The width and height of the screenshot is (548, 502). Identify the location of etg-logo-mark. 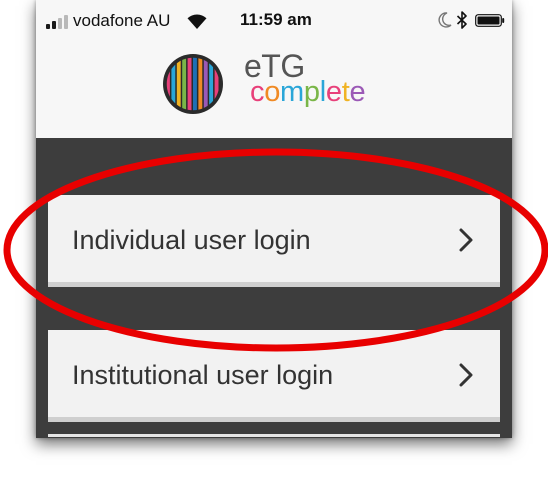
(193, 84).